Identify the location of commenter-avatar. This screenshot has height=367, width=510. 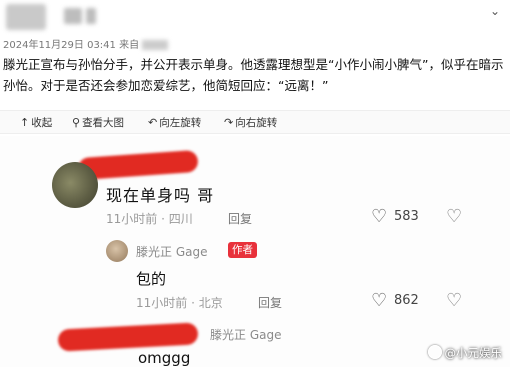
(75, 185).